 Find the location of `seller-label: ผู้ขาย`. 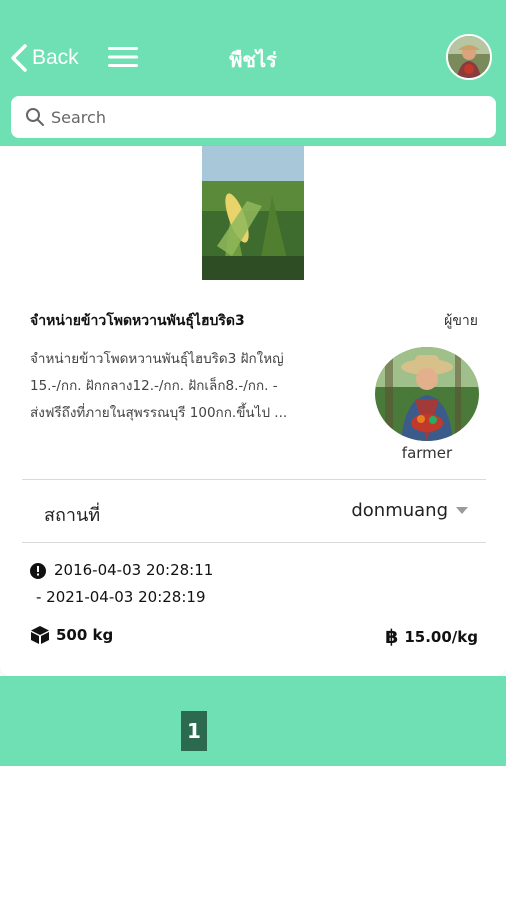

seller-label: ผู้ขาย is located at coordinates (461, 321).